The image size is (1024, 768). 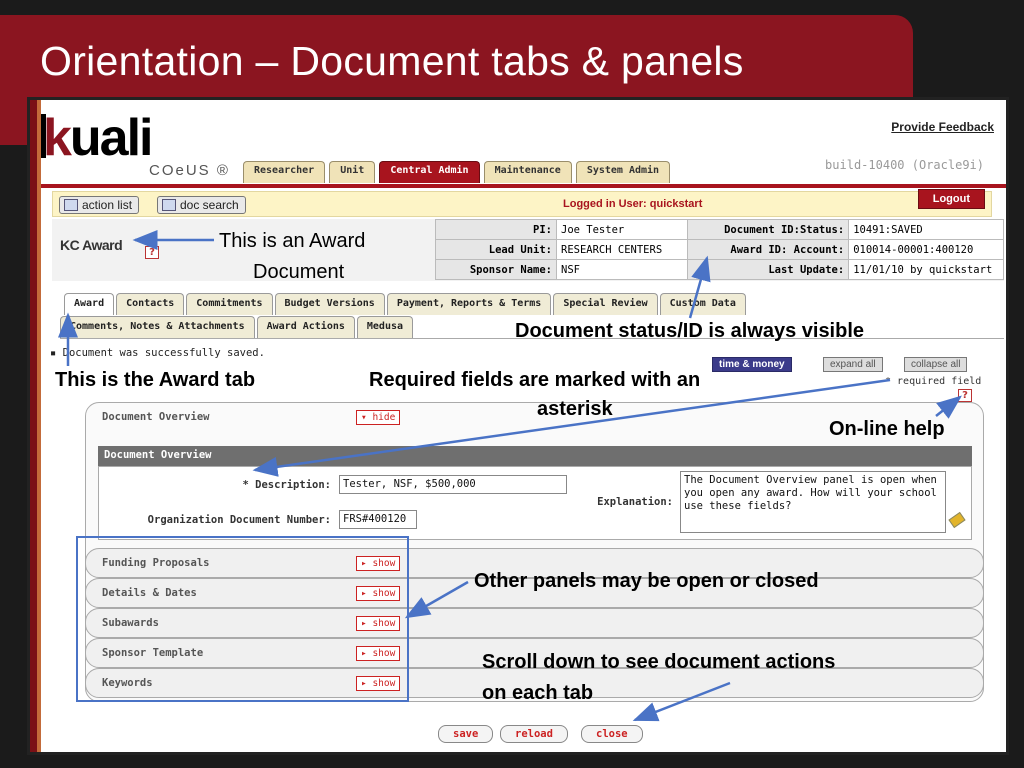 What do you see at coordinates (948, 407) in the screenshot?
I see `arrow-help` at bounding box center [948, 407].